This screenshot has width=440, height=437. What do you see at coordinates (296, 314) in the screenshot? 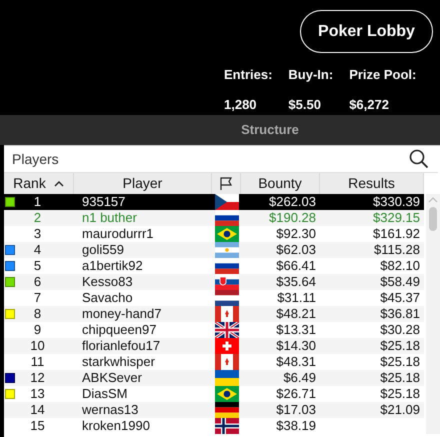
I see `bounty-cell-text: $48.21` at bounding box center [296, 314].